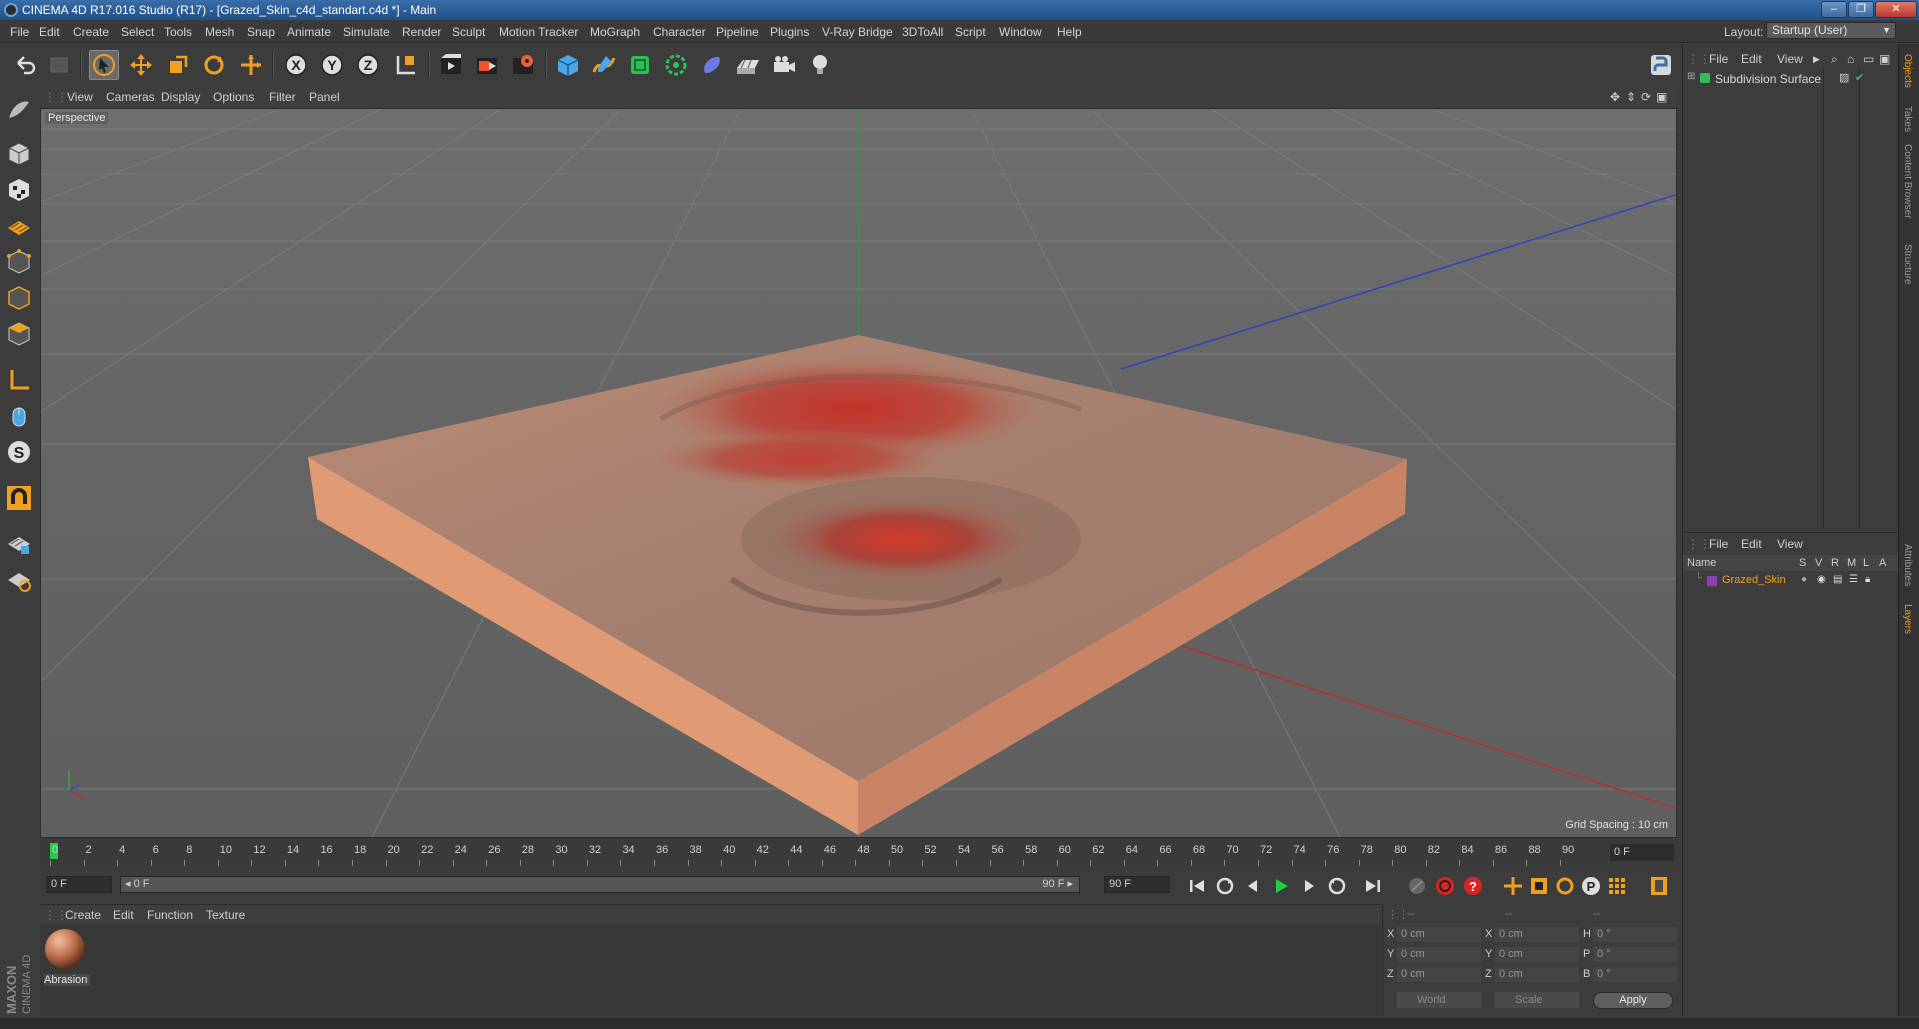 Image resolution: width=1919 pixels, height=1029 pixels. Describe the element at coordinates (1718, 59) in the screenshot. I see `object-menu-file: File` at that location.